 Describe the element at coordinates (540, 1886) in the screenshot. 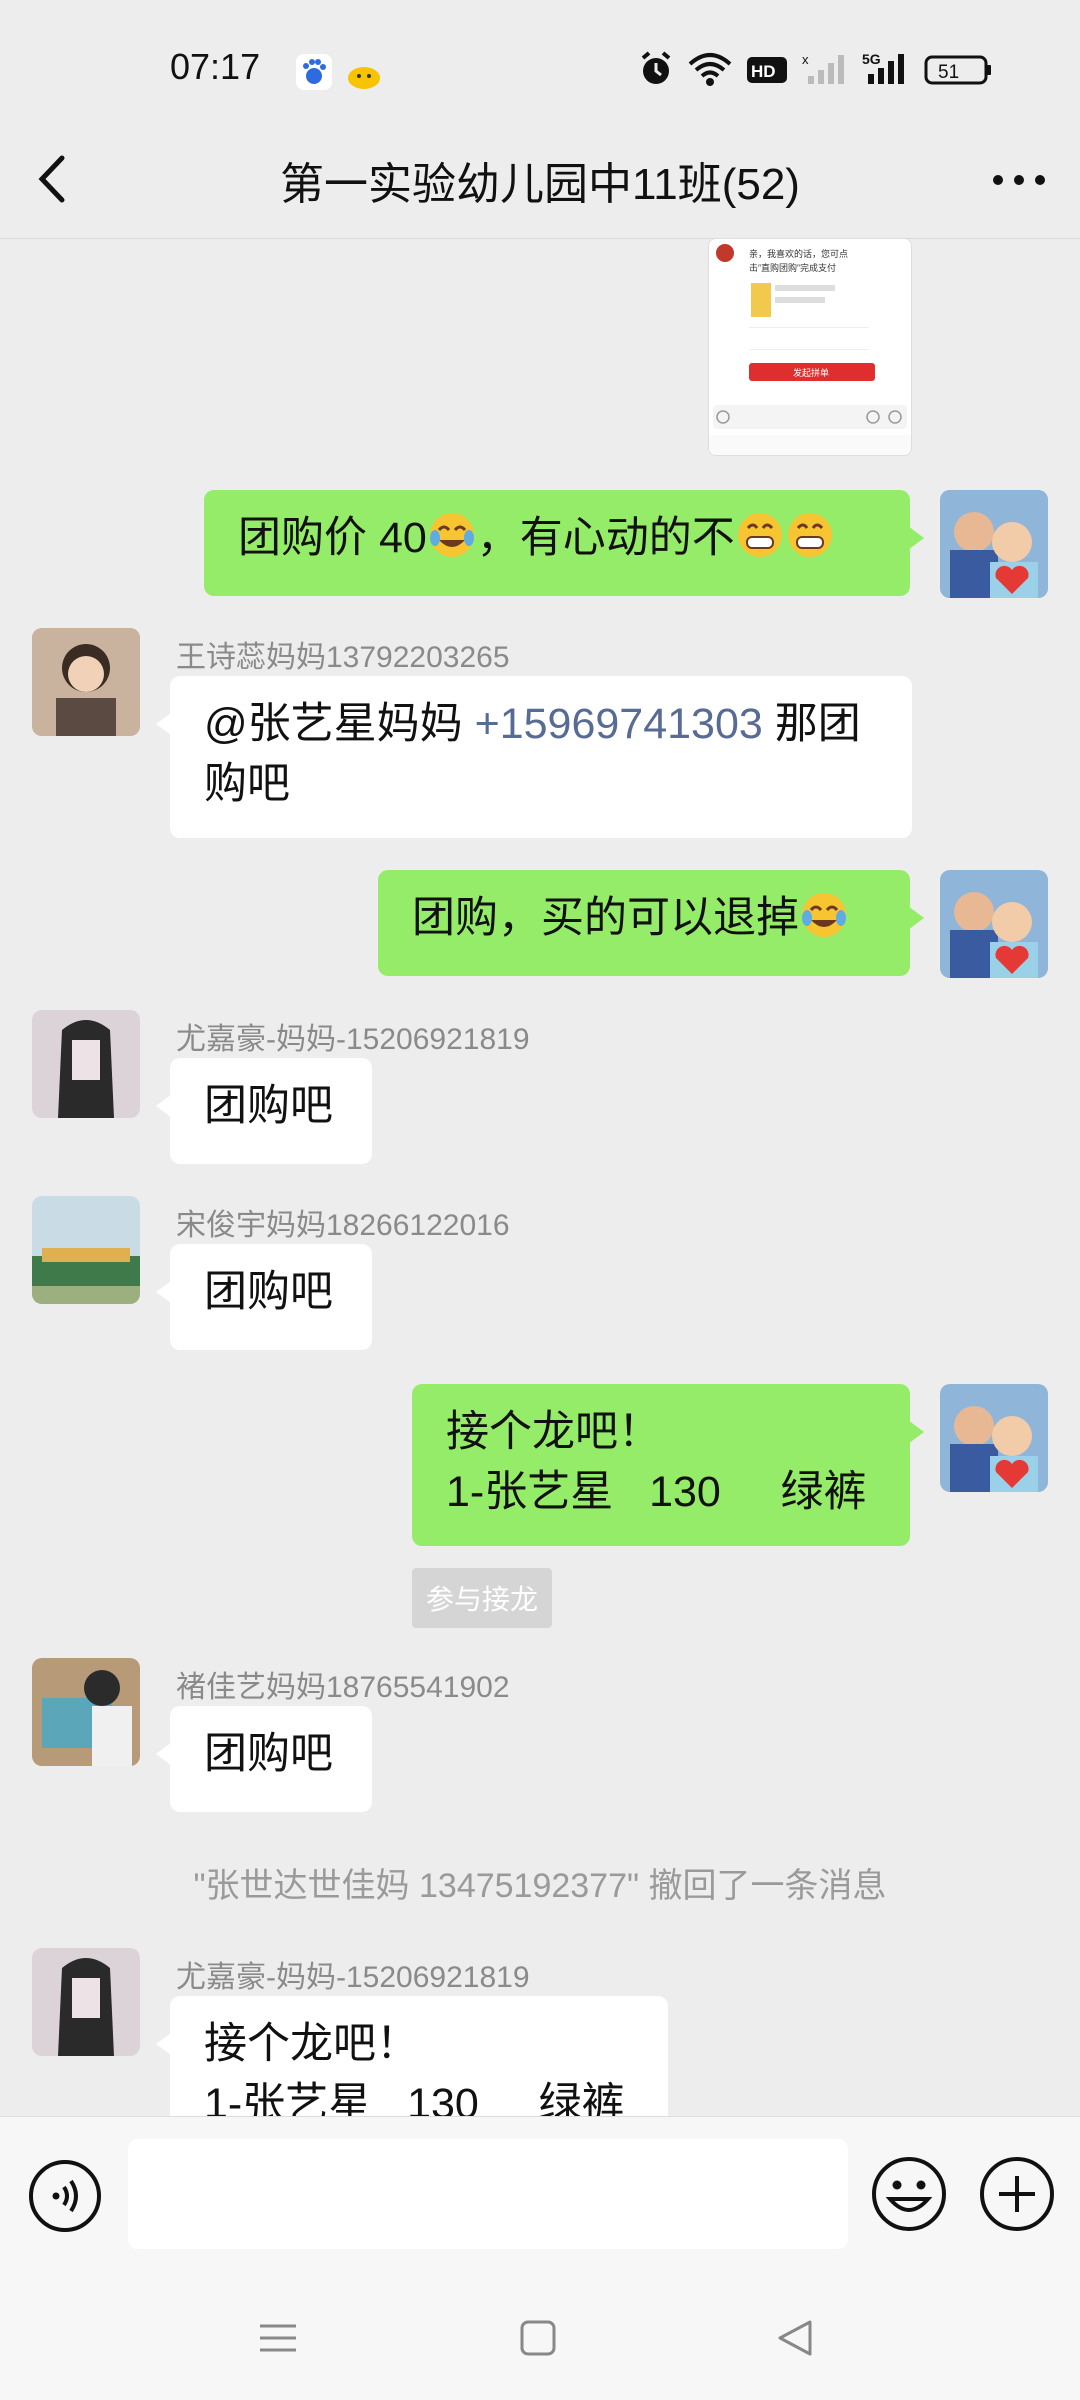

I see `recall-notice: "张世达世佳妈 13475192377" 撤回了一条消息` at that location.